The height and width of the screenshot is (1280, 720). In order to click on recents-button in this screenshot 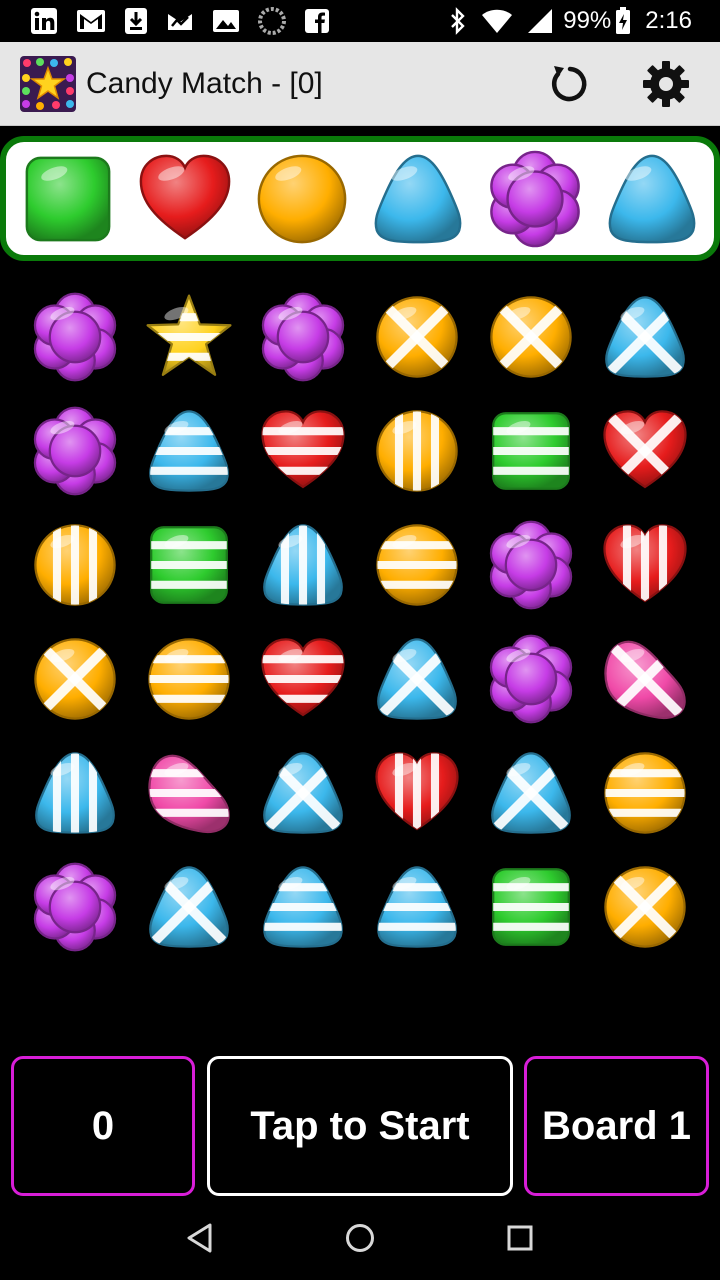, I will do `click(520, 1238)`.